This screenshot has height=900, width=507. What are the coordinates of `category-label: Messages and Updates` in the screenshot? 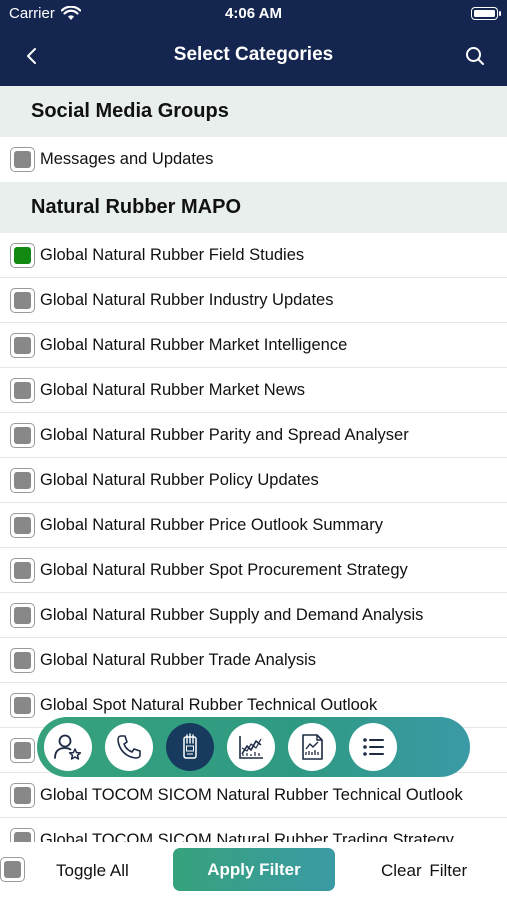 It's located at (127, 159).